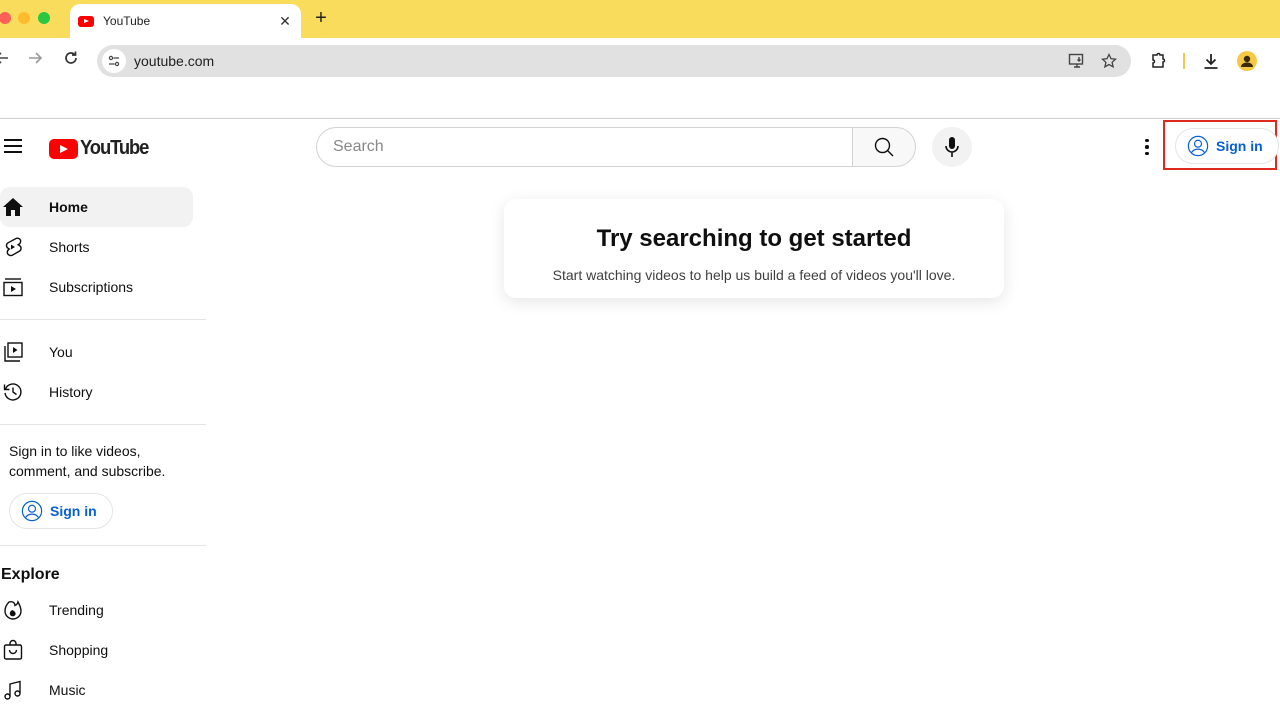 The image size is (1280, 720). What do you see at coordinates (600, 61) in the screenshot?
I see `url-text: youtube.com` at bounding box center [600, 61].